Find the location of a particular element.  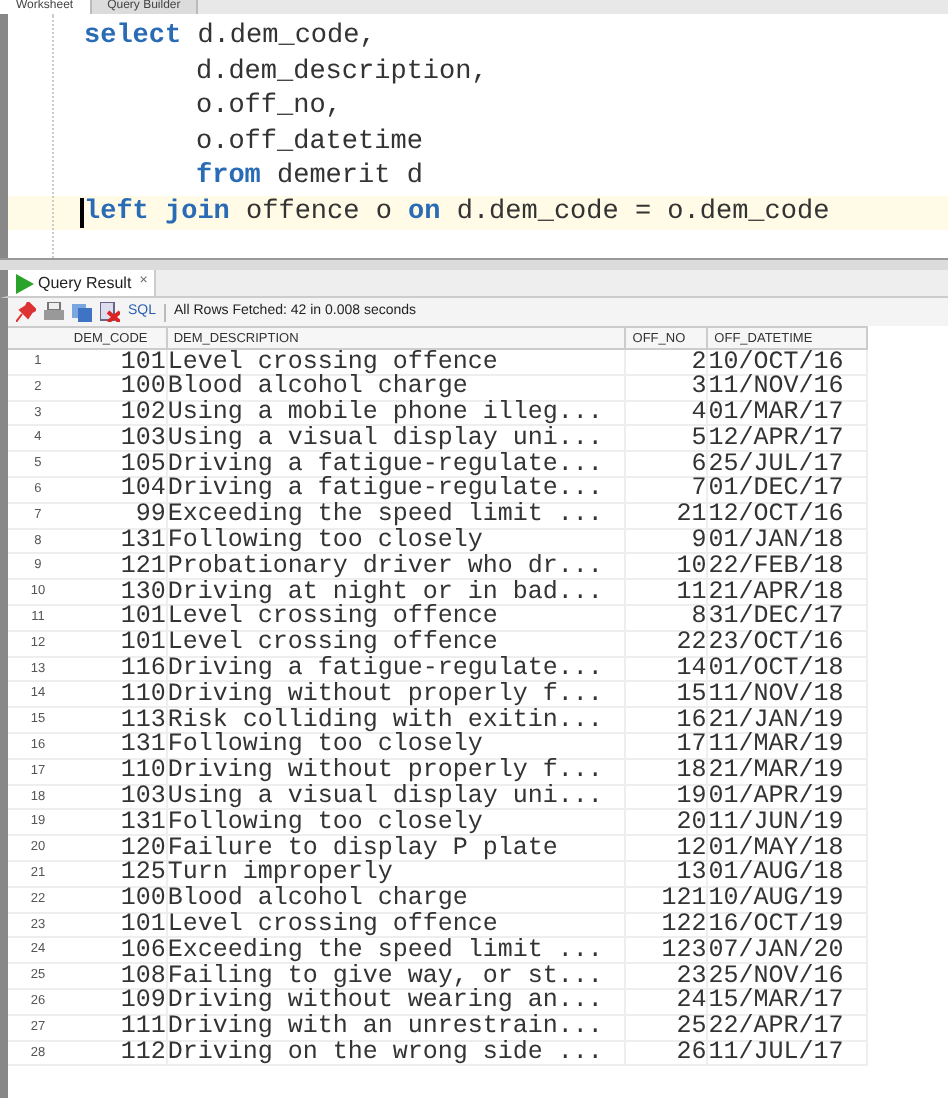

code-text: d.dem_code, is located at coordinates (285, 37).